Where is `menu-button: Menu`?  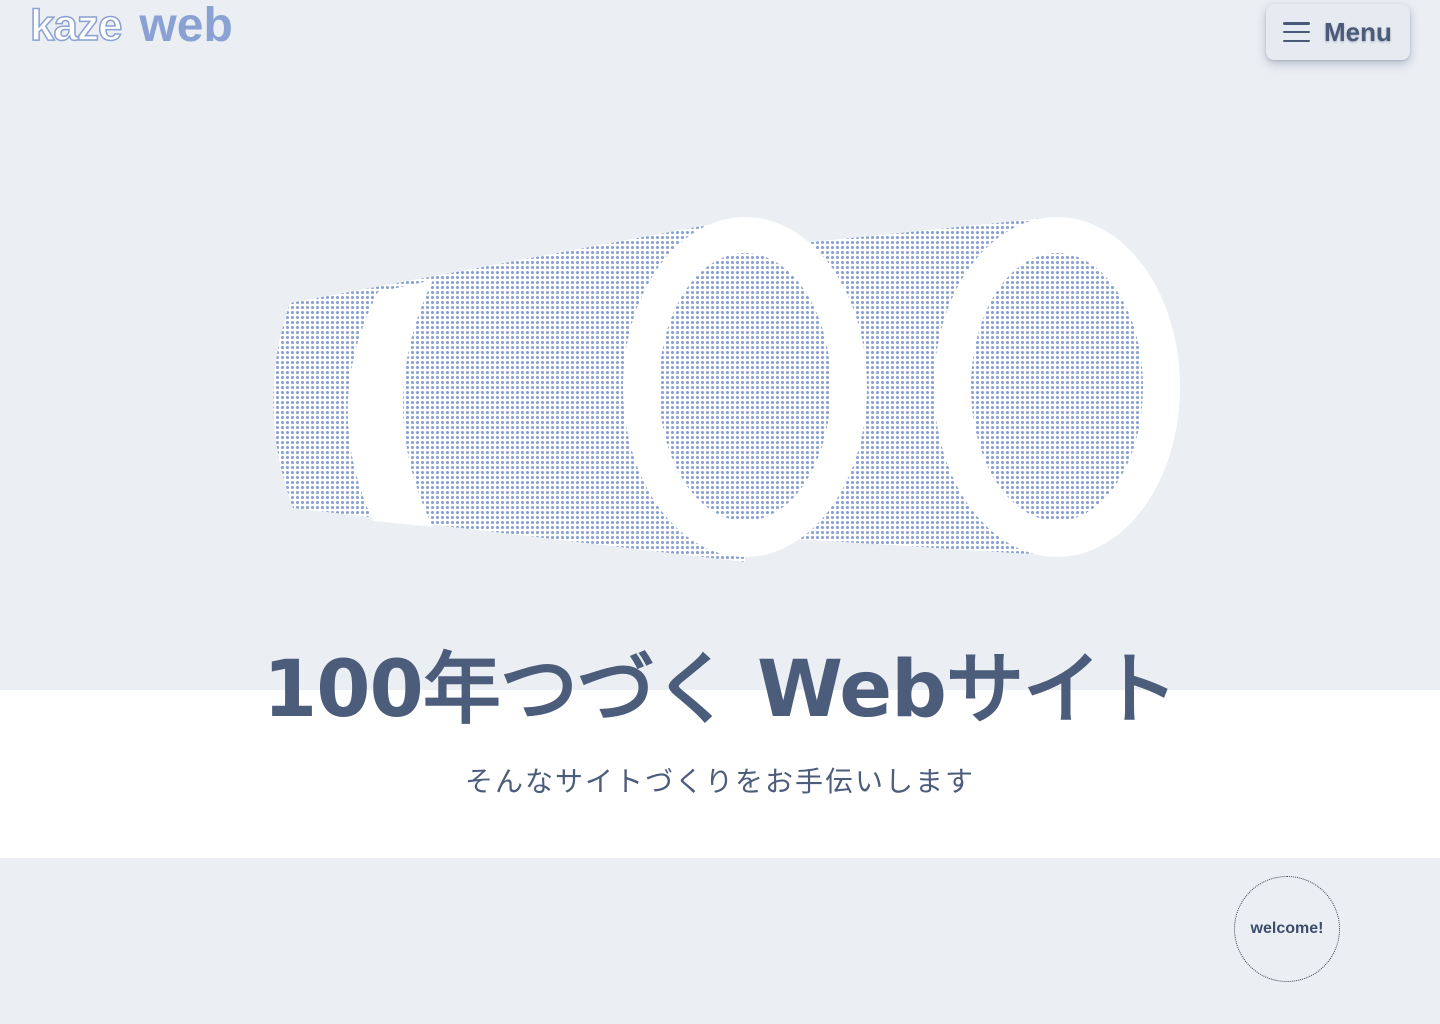
menu-button: Menu is located at coordinates (1338, 32).